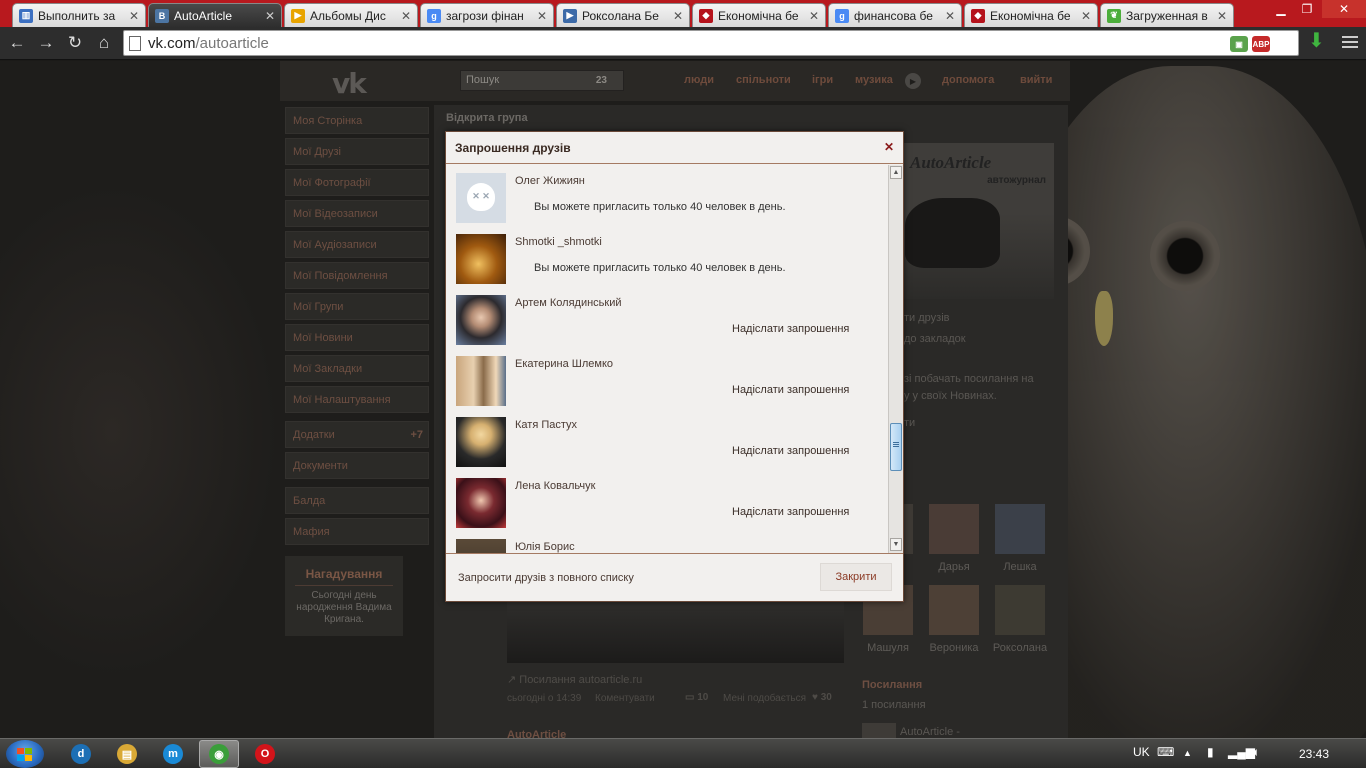 This screenshot has height=768, width=1366. What do you see at coordinates (1020, 567) in the screenshot?
I see `member-name: Лешка` at bounding box center [1020, 567].